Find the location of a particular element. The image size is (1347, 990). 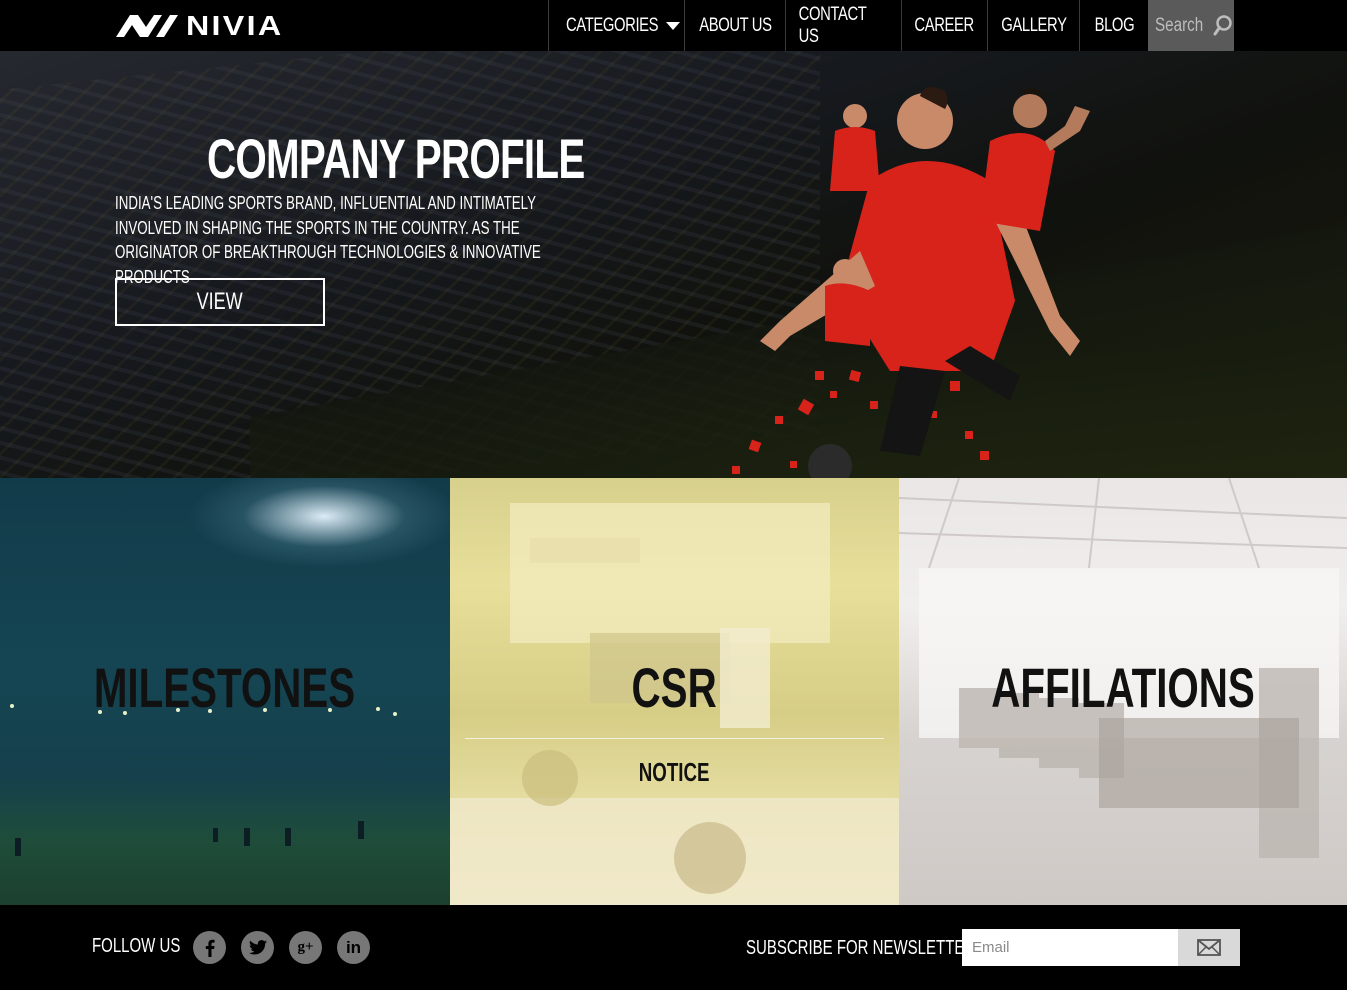

tile-label-text: CSR is located at coordinates (674, 687).